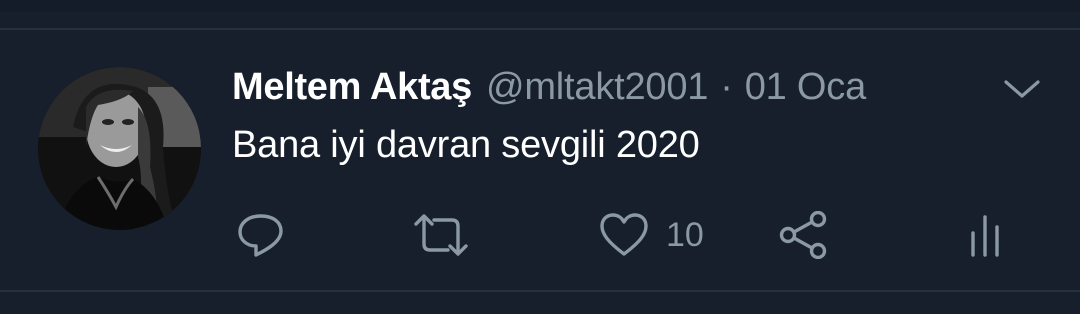 Image resolution: width=1080 pixels, height=314 pixels. What do you see at coordinates (624, 234) in the screenshot?
I see `heart-icon` at bounding box center [624, 234].